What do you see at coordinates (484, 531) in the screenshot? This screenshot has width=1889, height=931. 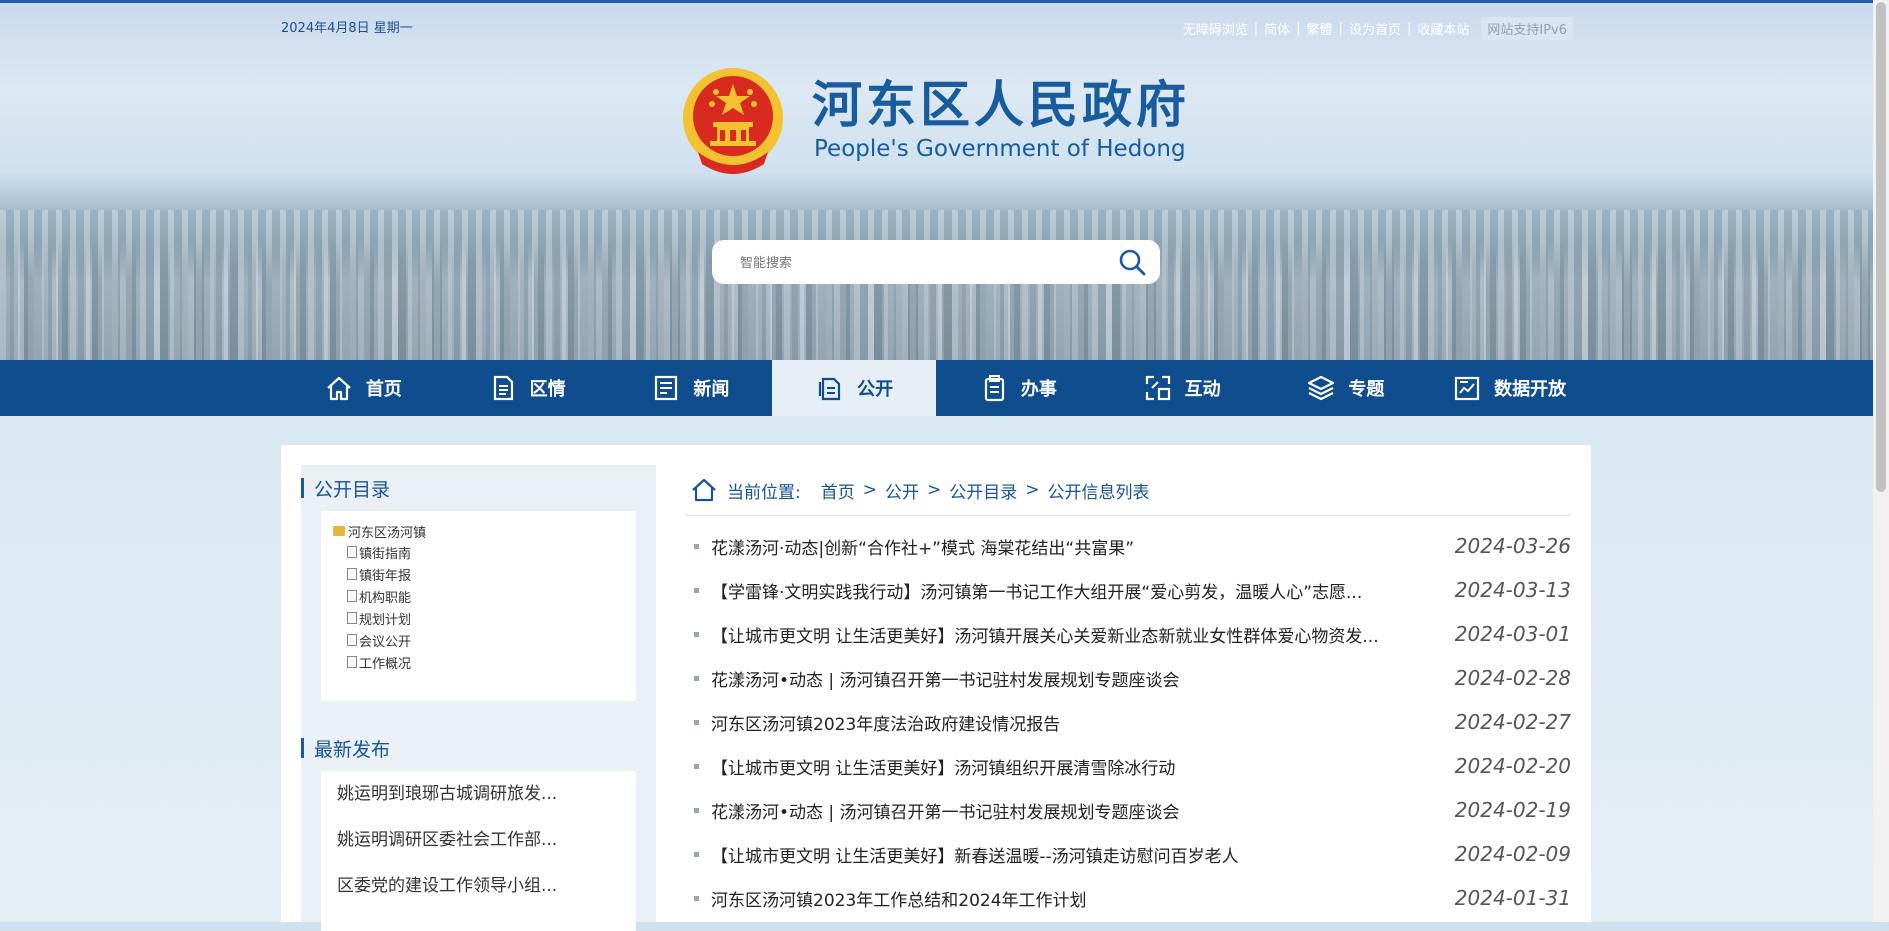 I see `tree-root: 河东区汤河镇` at bounding box center [484, 531].